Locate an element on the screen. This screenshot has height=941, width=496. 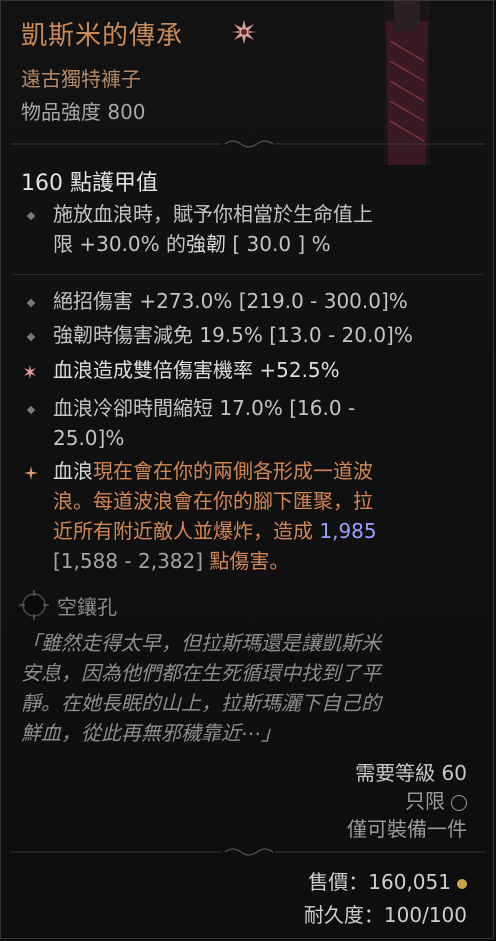
unique-star-icon is located at coordinates (244, 32).